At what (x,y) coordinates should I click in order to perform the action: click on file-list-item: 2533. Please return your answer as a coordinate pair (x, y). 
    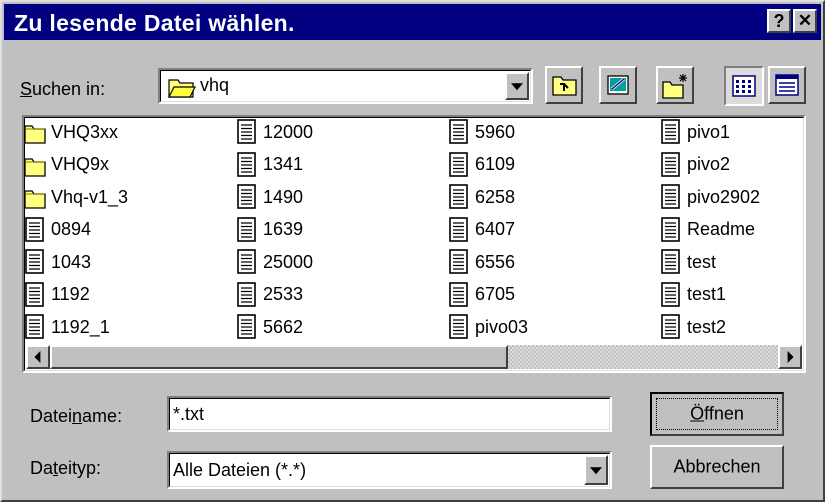
    Looking at the image, I should click on (269, 295).